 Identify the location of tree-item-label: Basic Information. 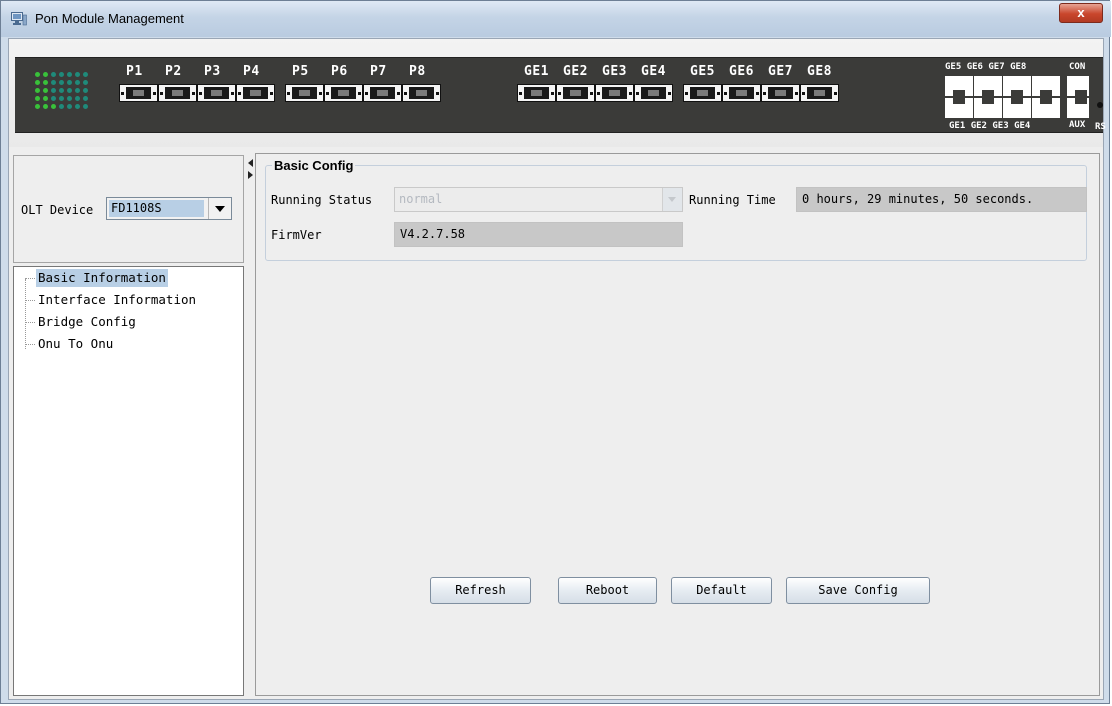
(102, 278).